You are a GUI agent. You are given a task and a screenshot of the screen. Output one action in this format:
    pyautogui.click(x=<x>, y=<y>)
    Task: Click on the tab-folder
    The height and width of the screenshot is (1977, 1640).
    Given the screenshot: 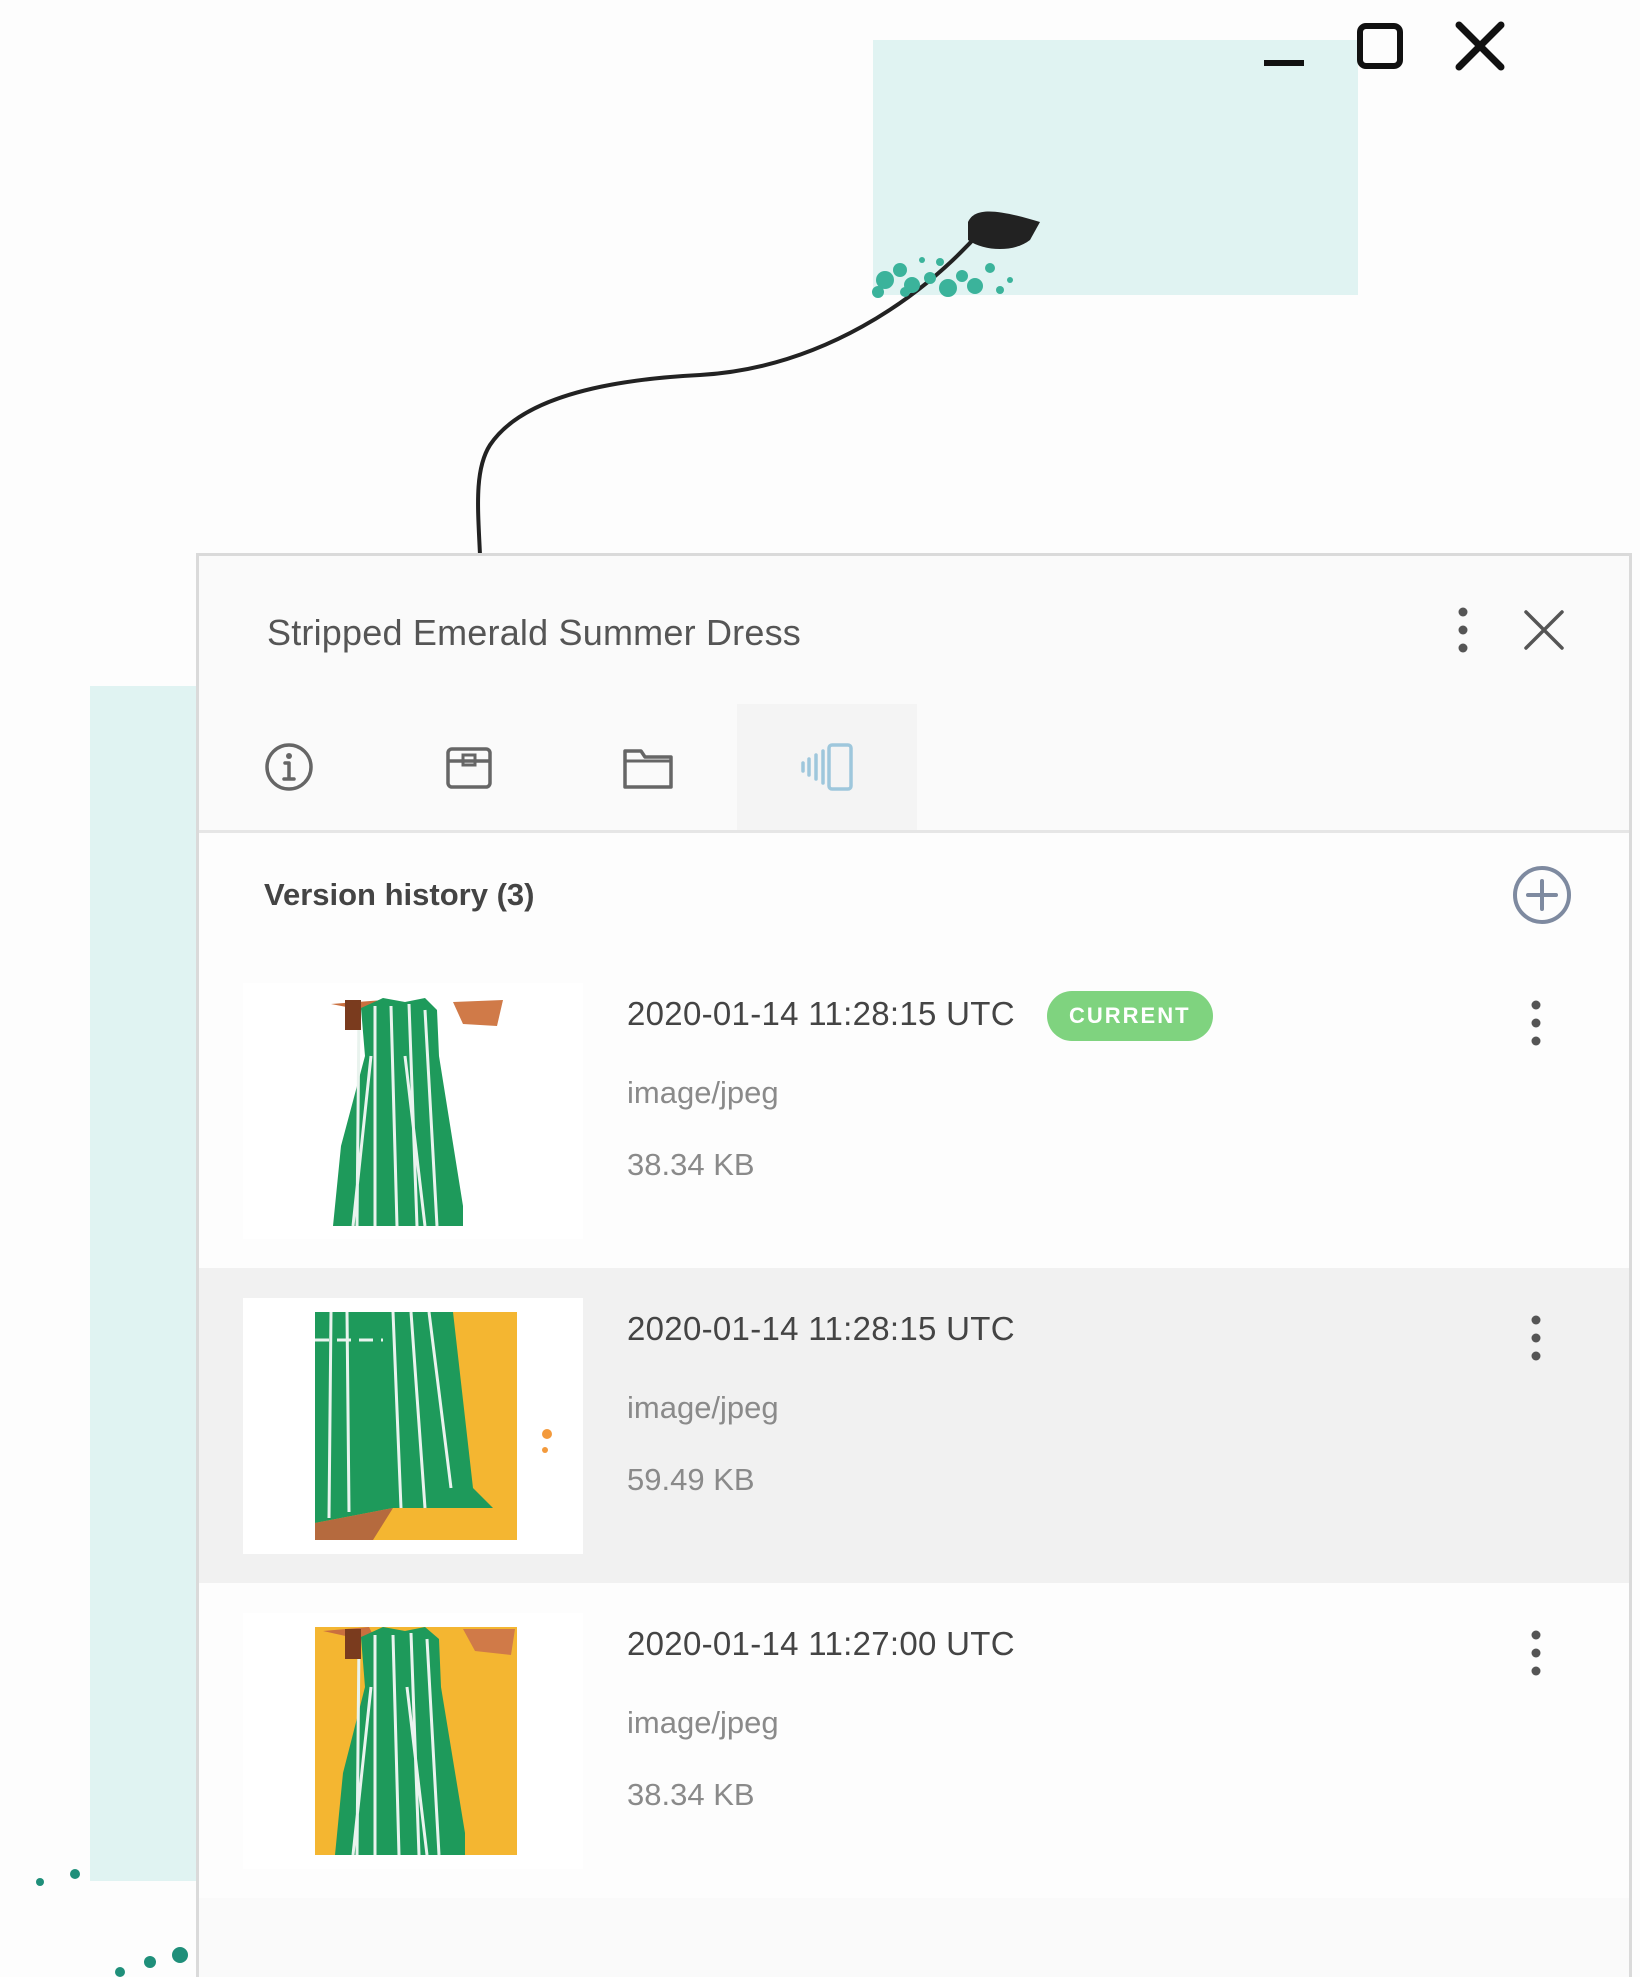 What is the action you would take?
    pyautogui.click(x=648, y=767)
    